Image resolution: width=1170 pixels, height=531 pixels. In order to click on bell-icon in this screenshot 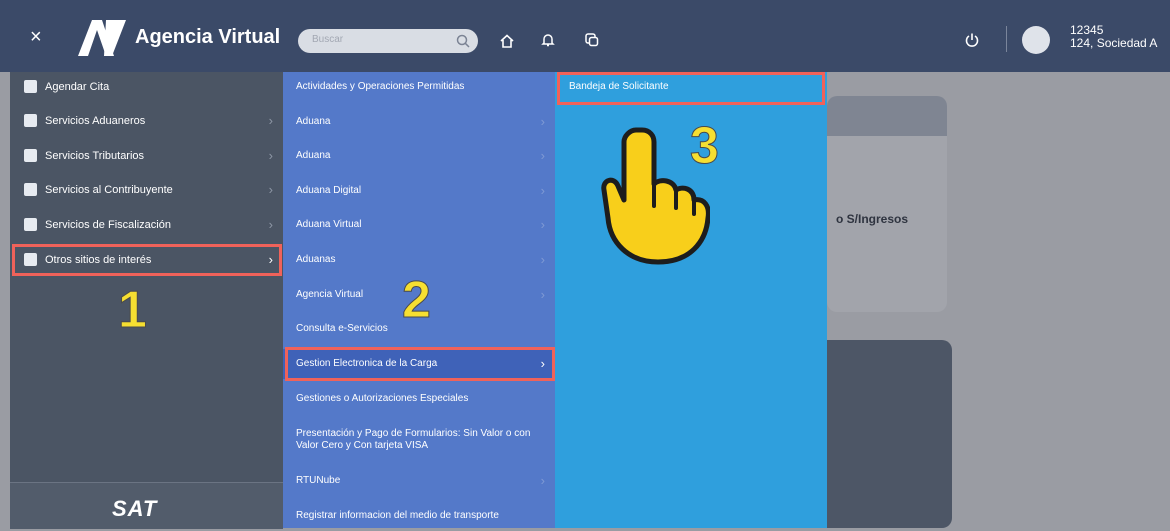, I will do `click(548, 40)`.